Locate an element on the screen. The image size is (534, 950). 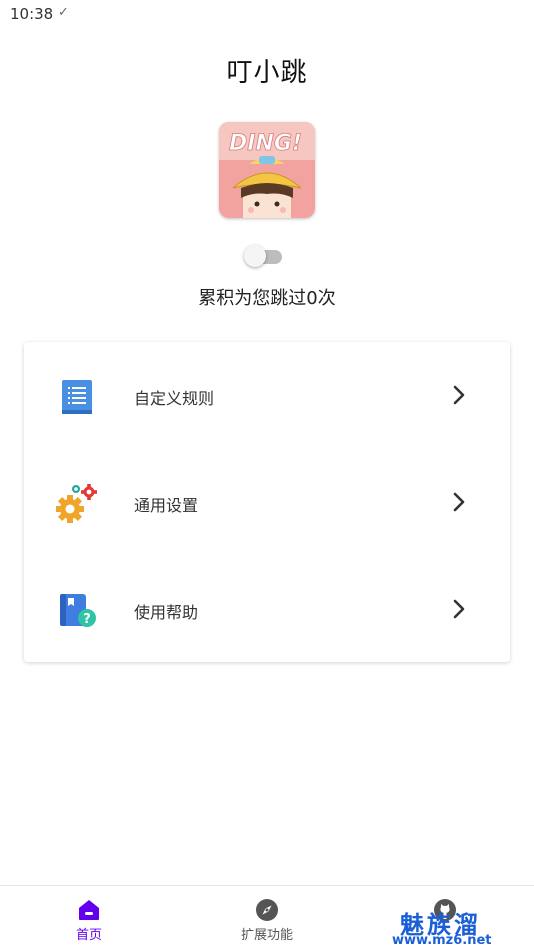
menu-item-help: ? 使用帮助 is located at coordinates (267, 609).